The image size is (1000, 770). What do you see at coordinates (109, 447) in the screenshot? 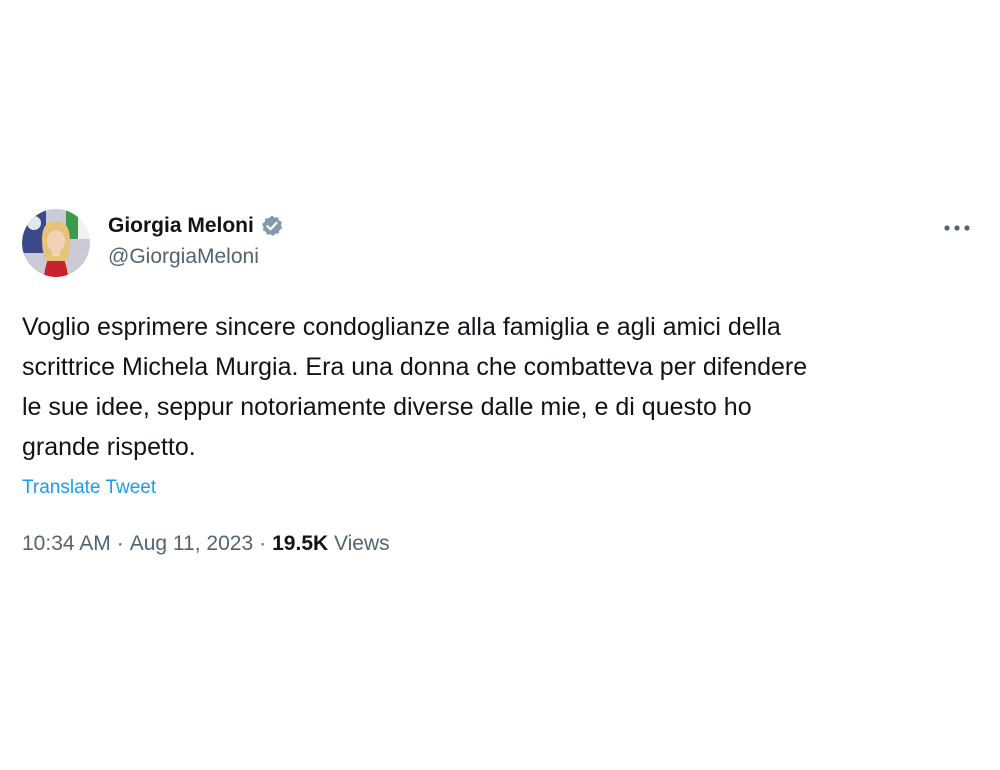
I see `tweet-text-line: grande rispetto.` at bounding box center [109, 447].